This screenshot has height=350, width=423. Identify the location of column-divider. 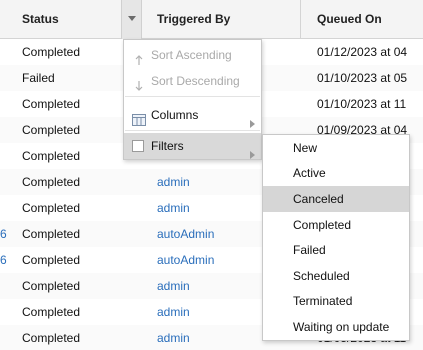
(300, 19).